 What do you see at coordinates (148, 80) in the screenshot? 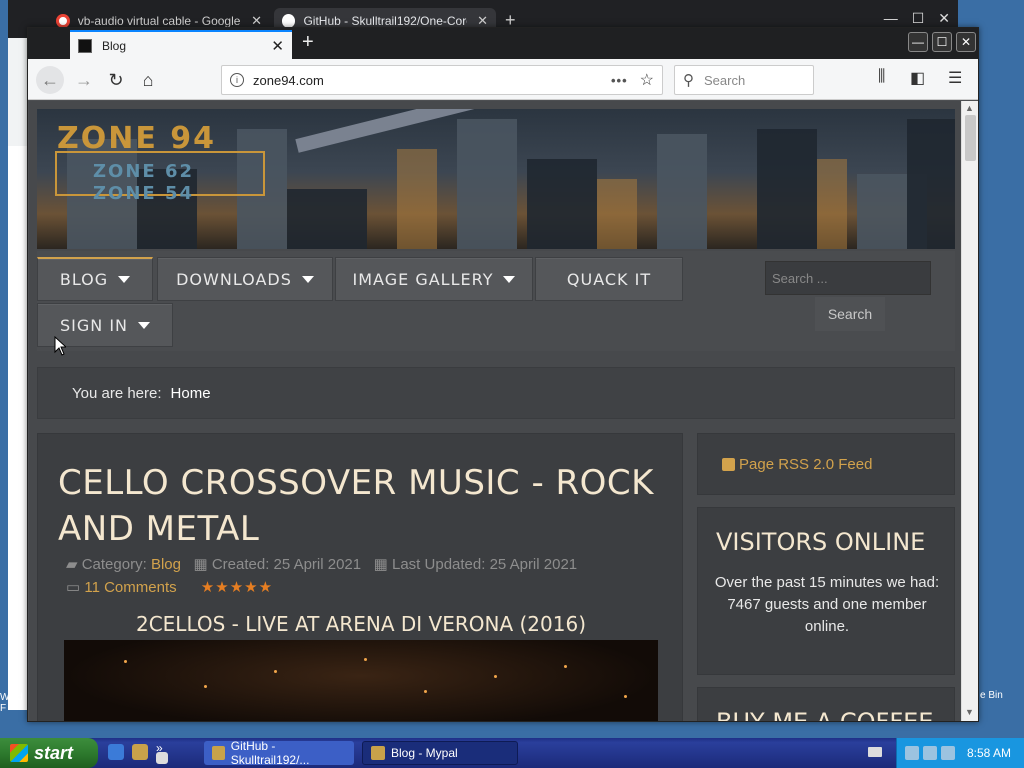
I see `home-button: ⌂` at bounding box center [148, 80].